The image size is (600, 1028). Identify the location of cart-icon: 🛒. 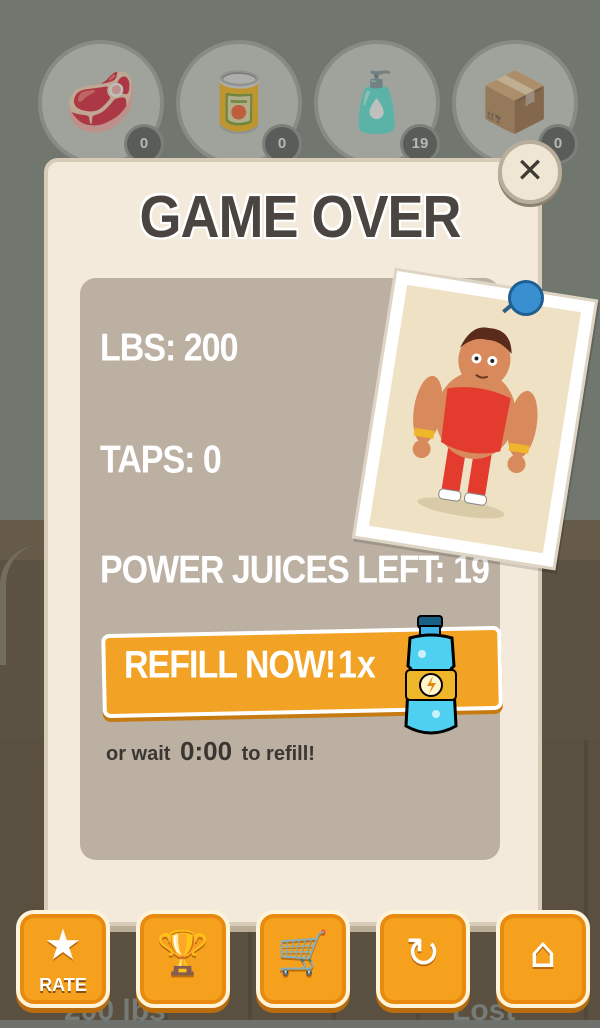
(303, 952).